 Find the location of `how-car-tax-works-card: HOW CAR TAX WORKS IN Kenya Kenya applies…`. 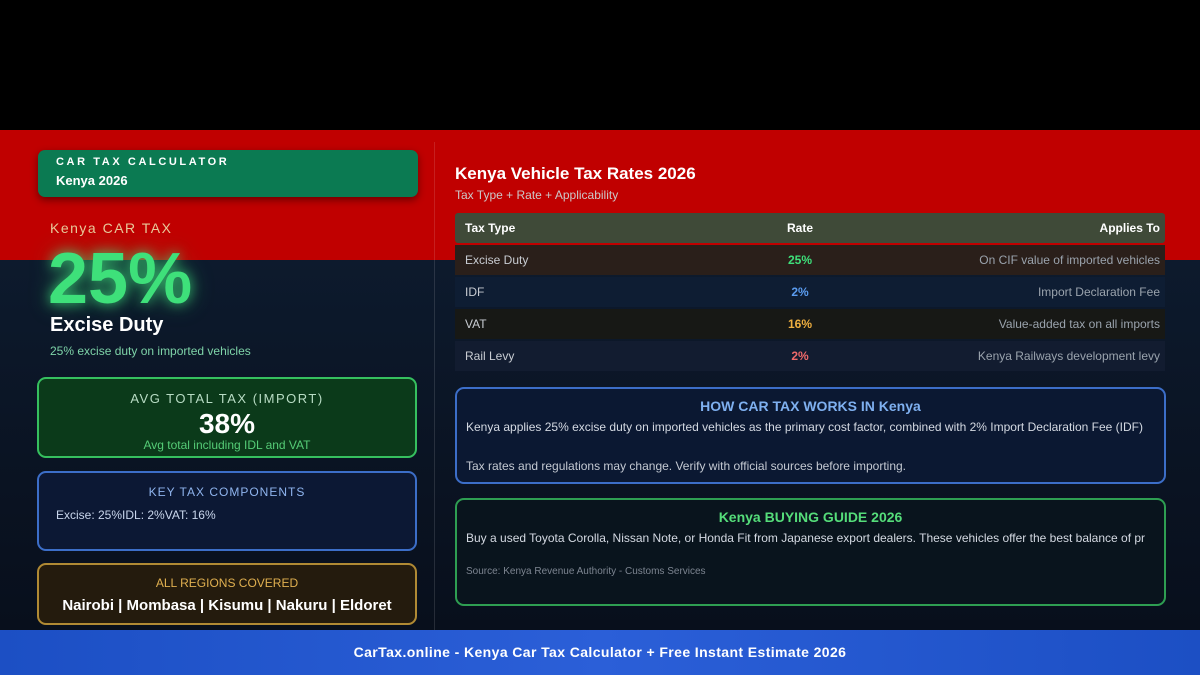

how-car-tax-works-card: HOW CAR TAX WORKS IN Kenya Kenya applies… is located at coordinates (810, 435).